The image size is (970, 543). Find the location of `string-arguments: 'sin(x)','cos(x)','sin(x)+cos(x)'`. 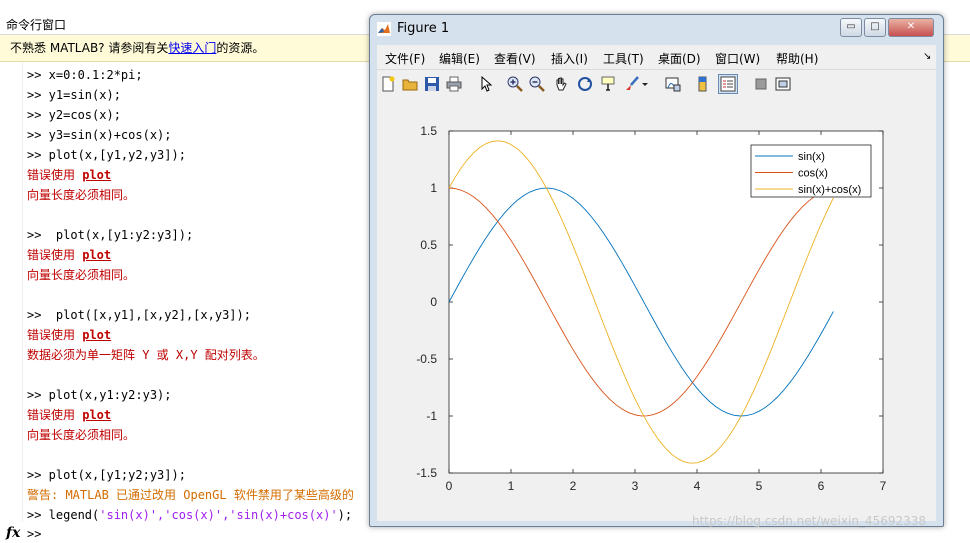

string-arguments: 'sin(x)','cos(x)','sin(x)+cos(x)' is located at coordinates (218, 515).